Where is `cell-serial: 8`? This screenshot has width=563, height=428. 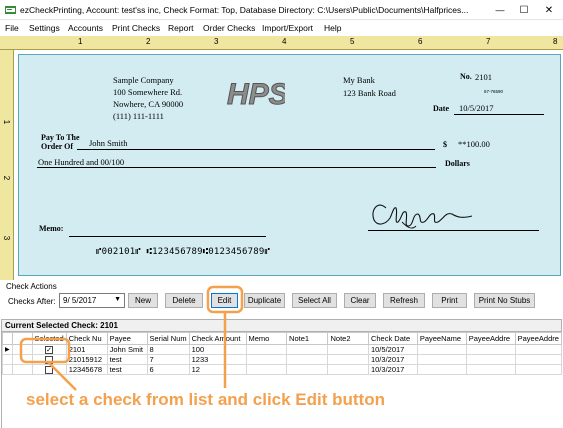 cell-serial: 8 is located at coordinates (168, 349).